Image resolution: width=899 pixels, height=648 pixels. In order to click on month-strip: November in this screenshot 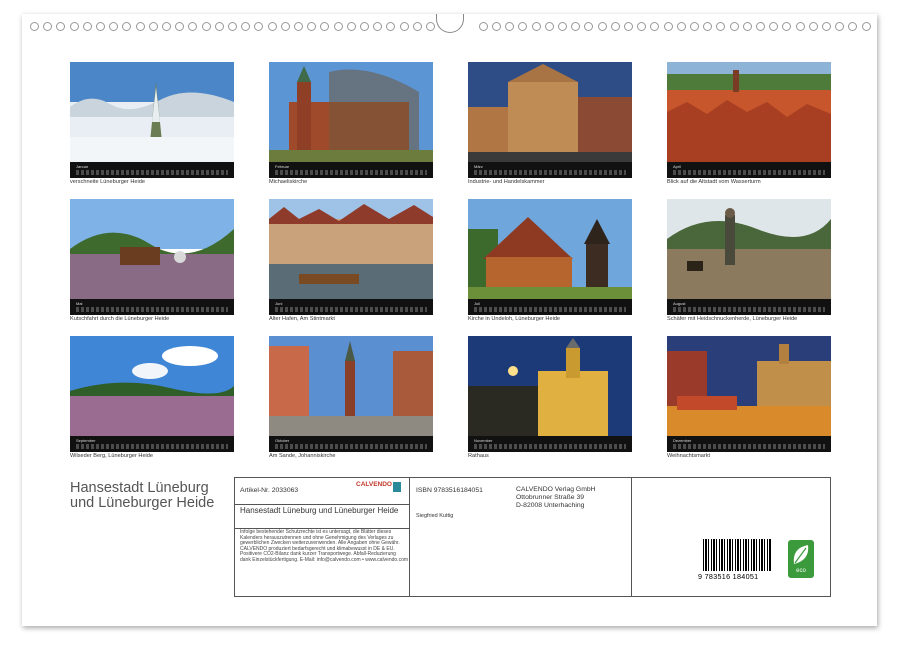, I will do `click(550, 444)`.